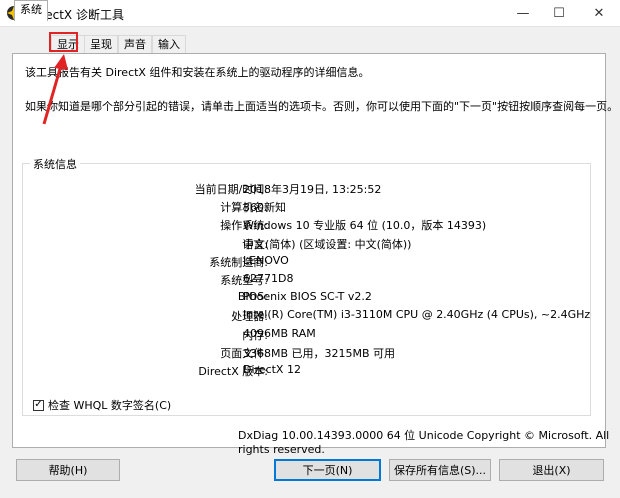 The image size is (620, 498). Describe the element at coordinates (365, 226) in the screenshot. I see `system-info-value: Windows 10 专业版 64 位 (10.0，版本 14393)` at that location.